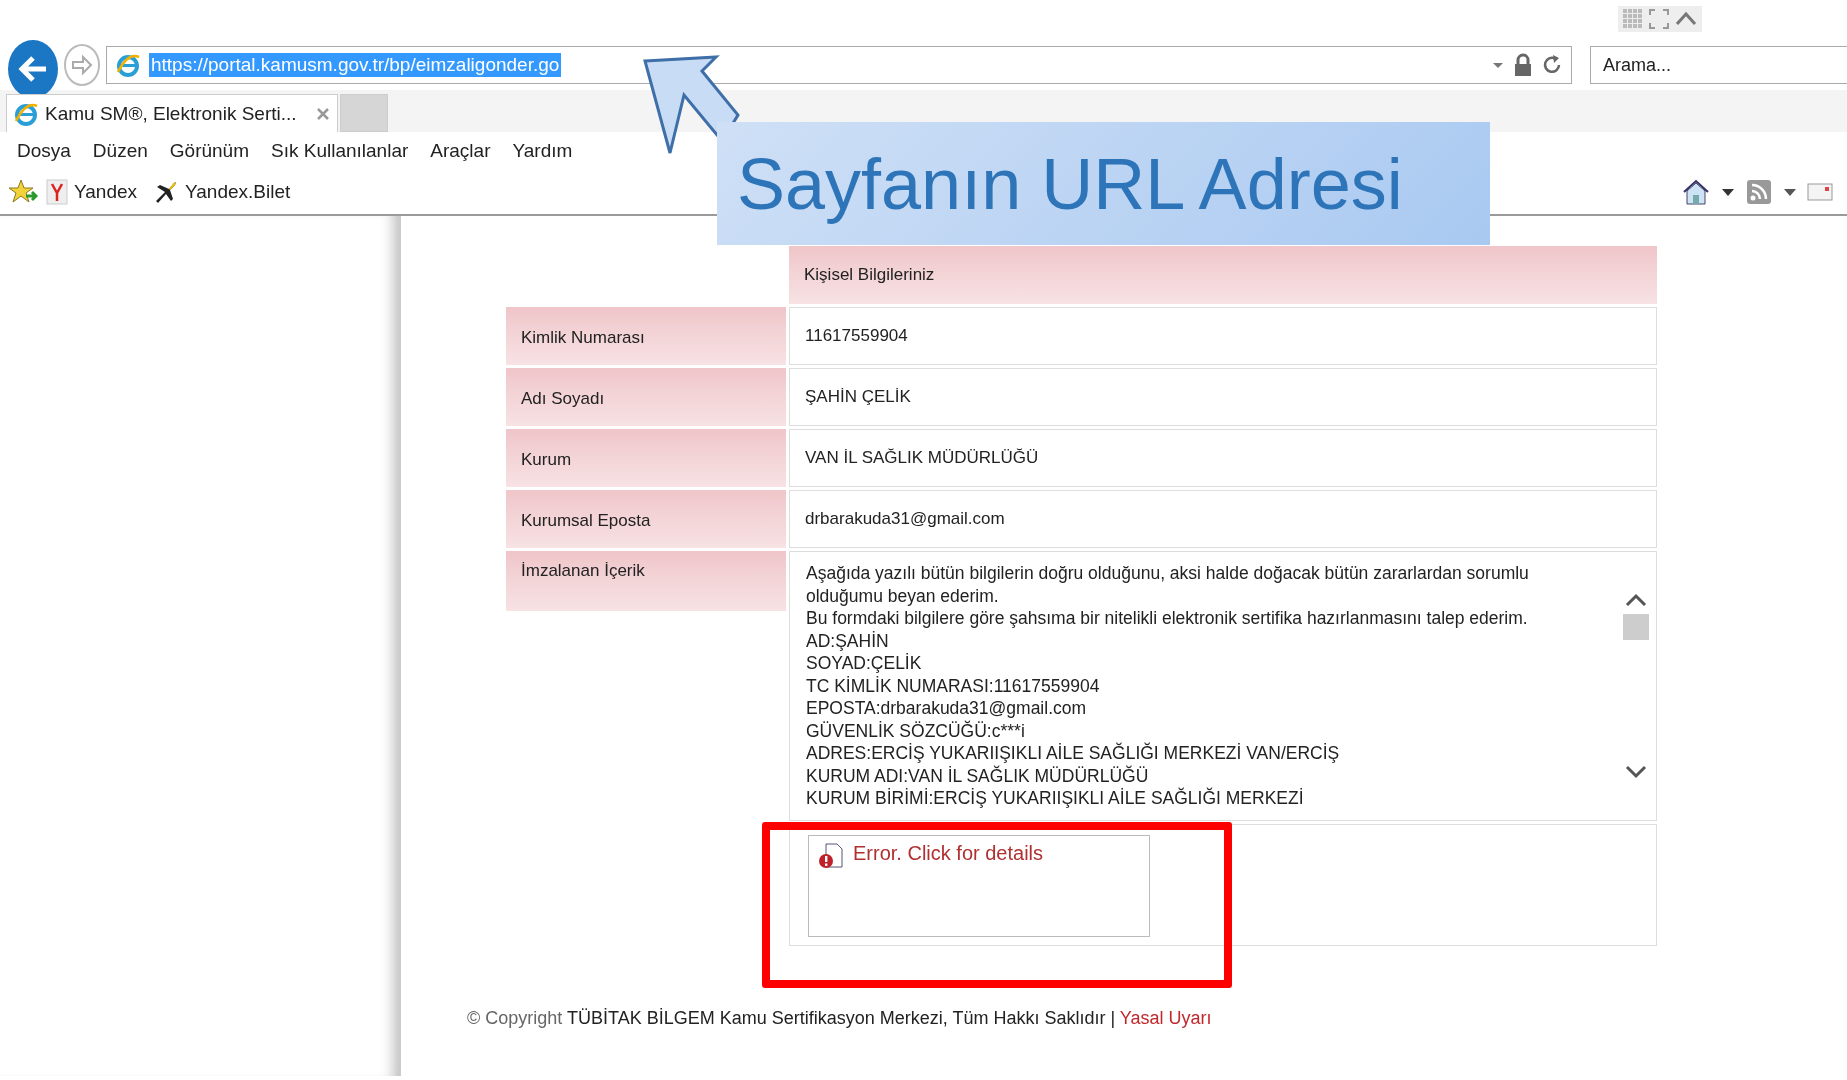 The width and height of the screenshot is (1847, 1080). Describe the element at coordinates (916, 730) in the screenshot. I see `text-line: GÜVENLİK SÖZCÜĞÜ:c***i` at that location.